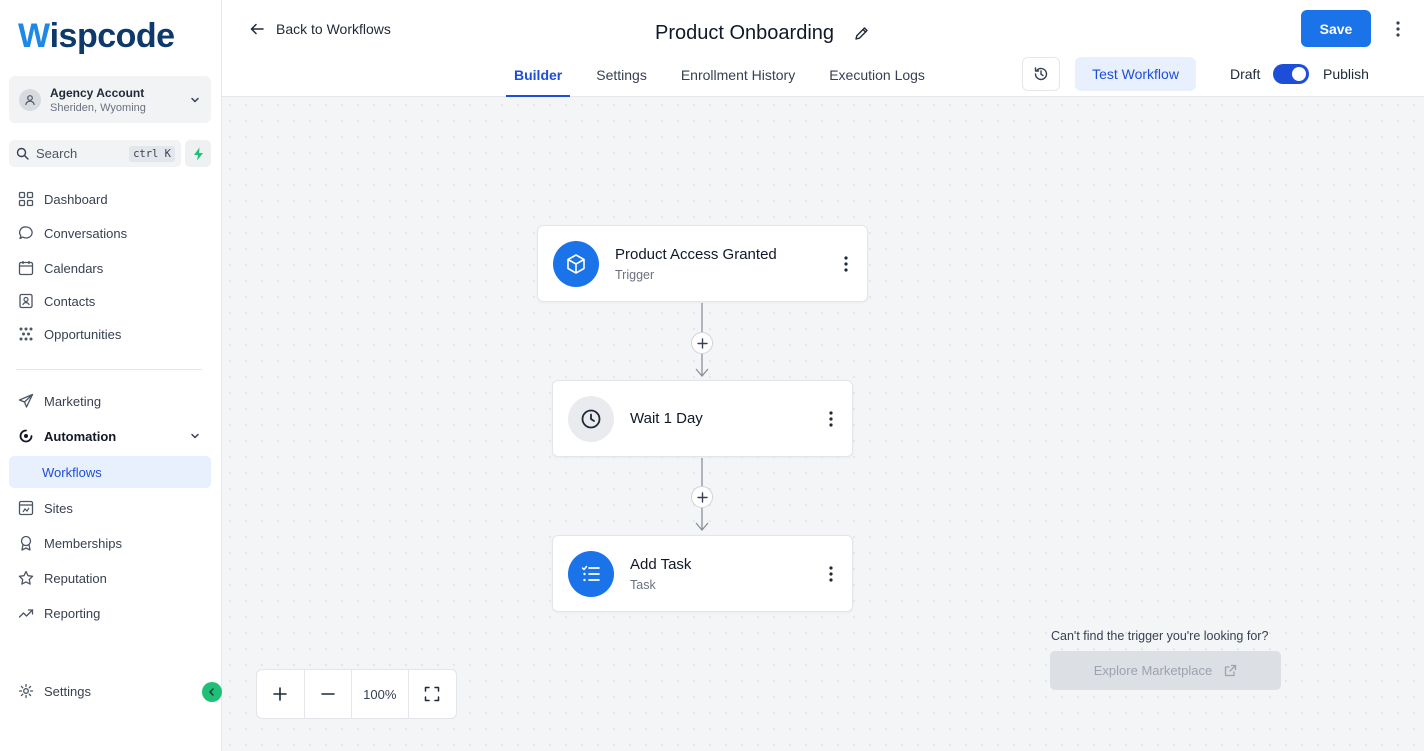  I want to click on quick-actions-button, so click(198, 153).